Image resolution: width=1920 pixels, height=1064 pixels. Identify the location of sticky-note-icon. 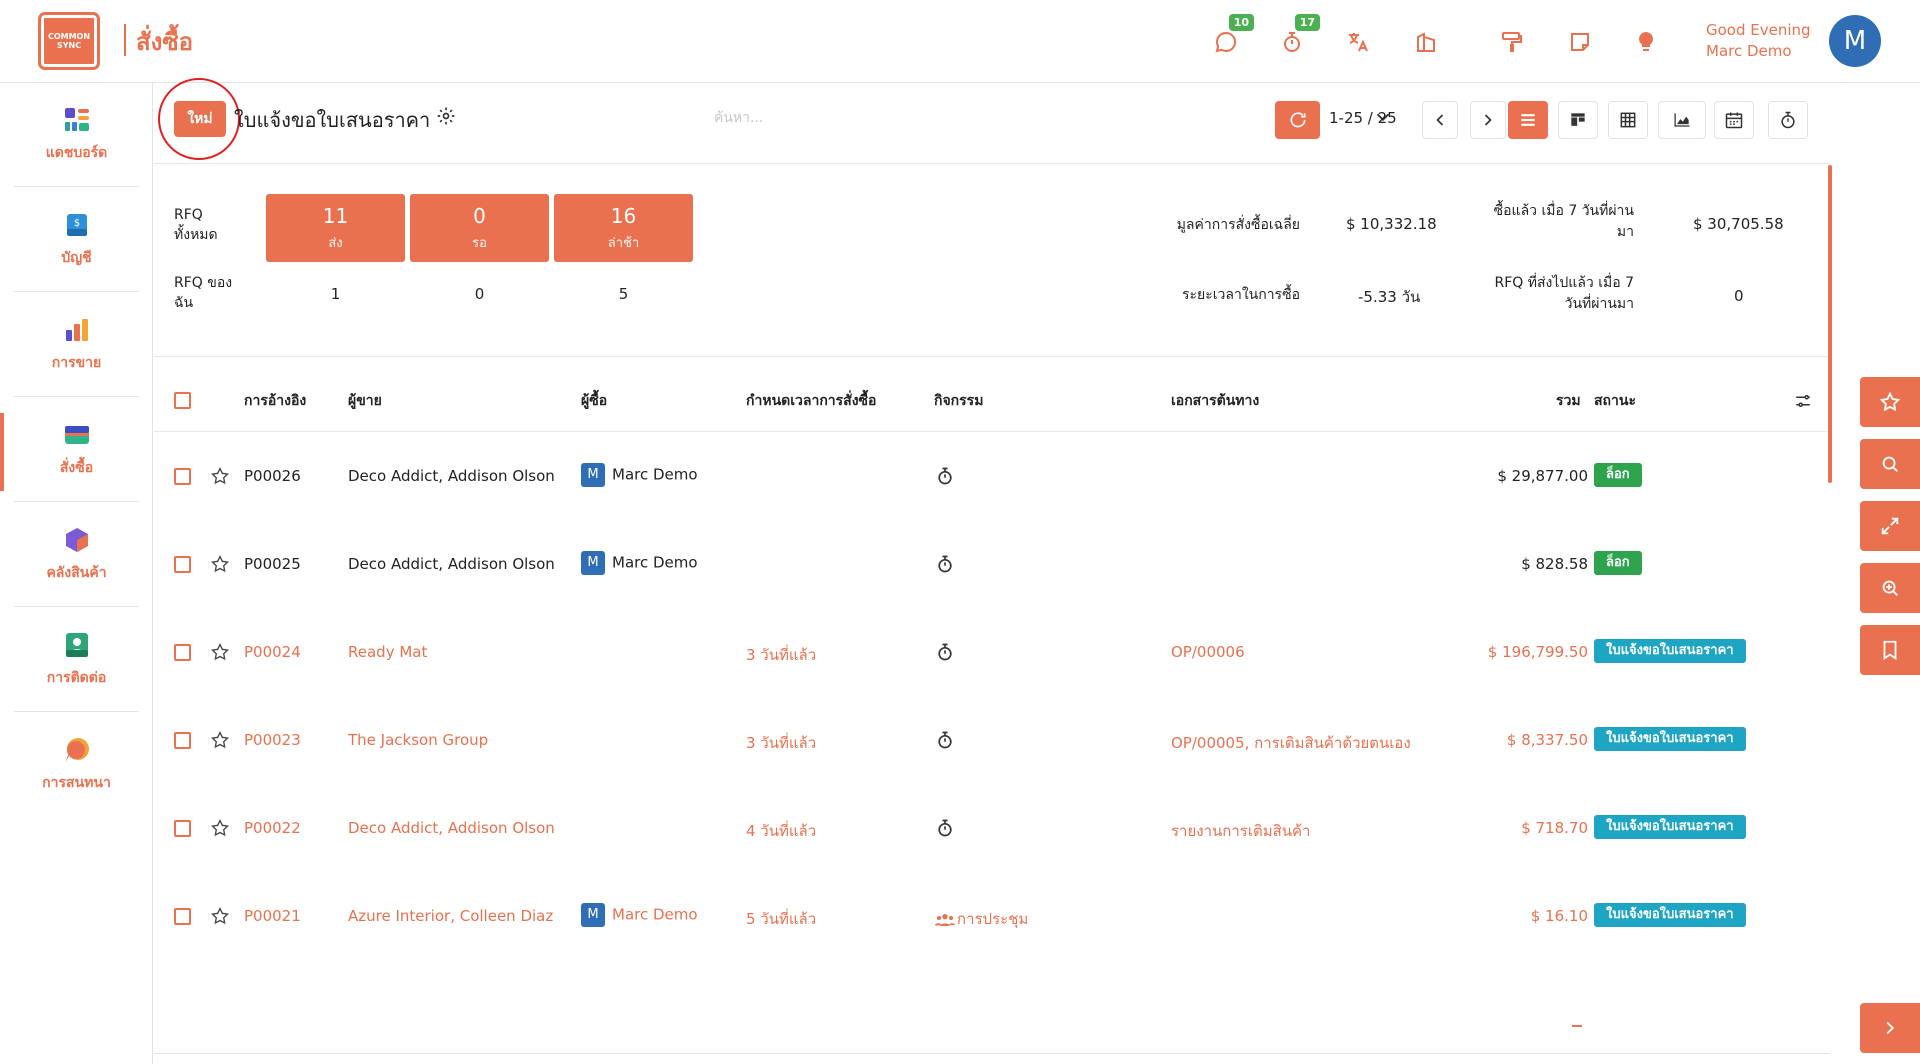
(1580, 42).